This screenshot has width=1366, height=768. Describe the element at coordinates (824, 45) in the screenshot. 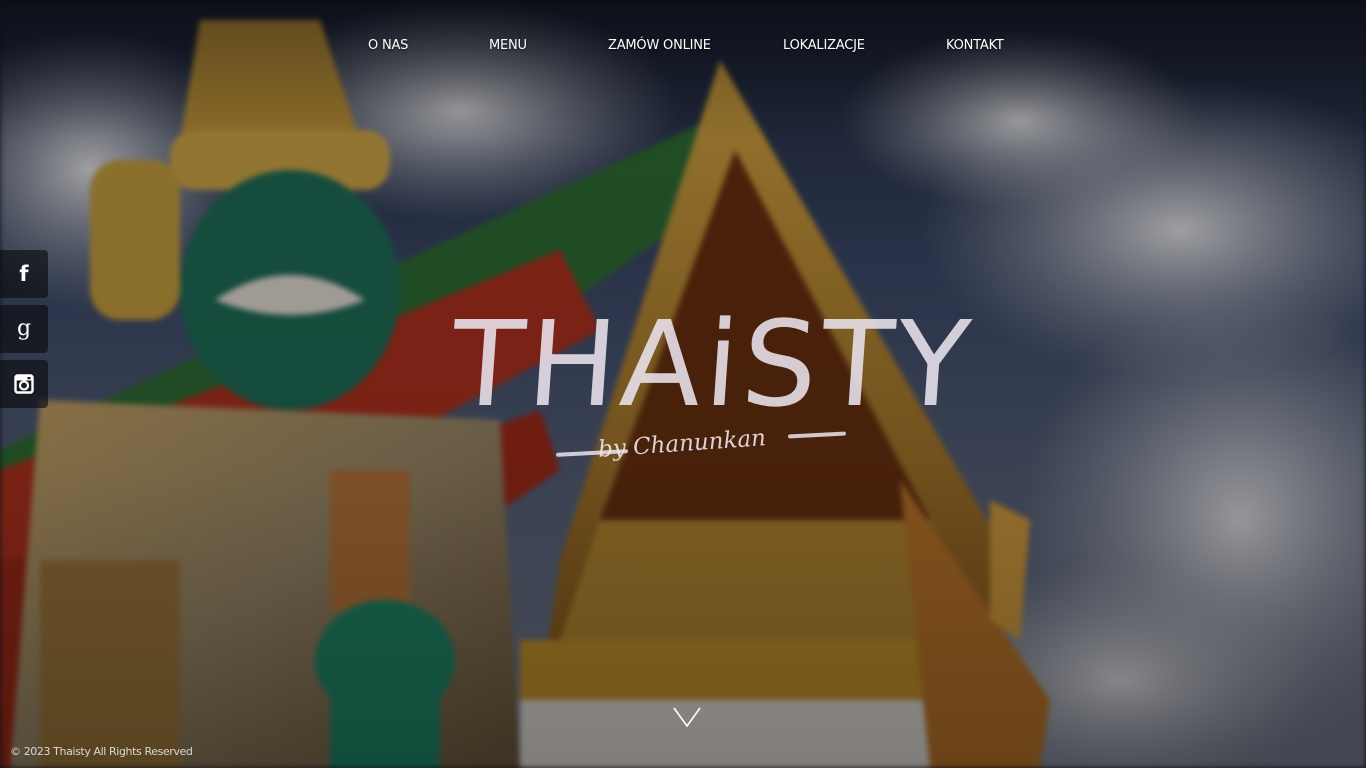

I see `nav-item-lokalizacje: LOKALIZACJE` at that location.